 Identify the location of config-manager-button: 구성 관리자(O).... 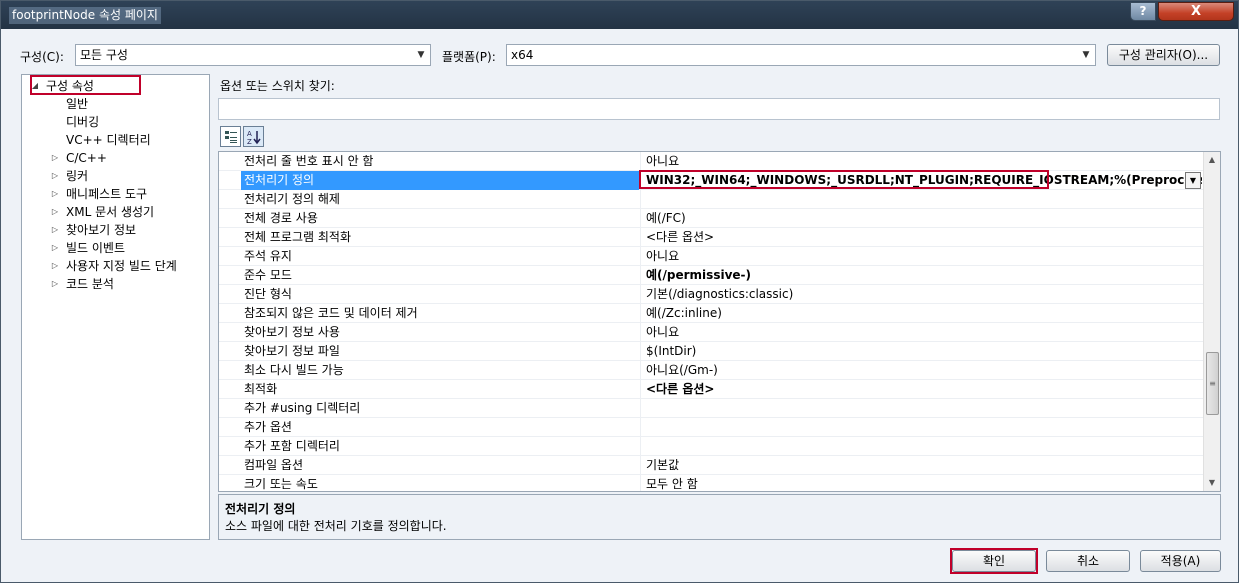
(1163, 55).